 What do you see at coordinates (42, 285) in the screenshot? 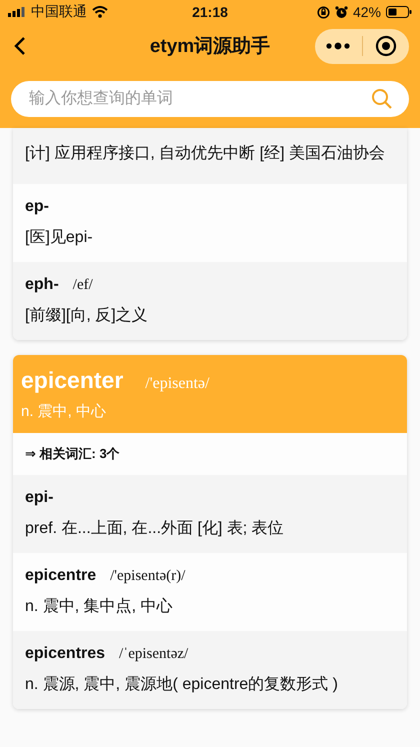
I see `word-text: eph-` at bounding box center [42, 285].